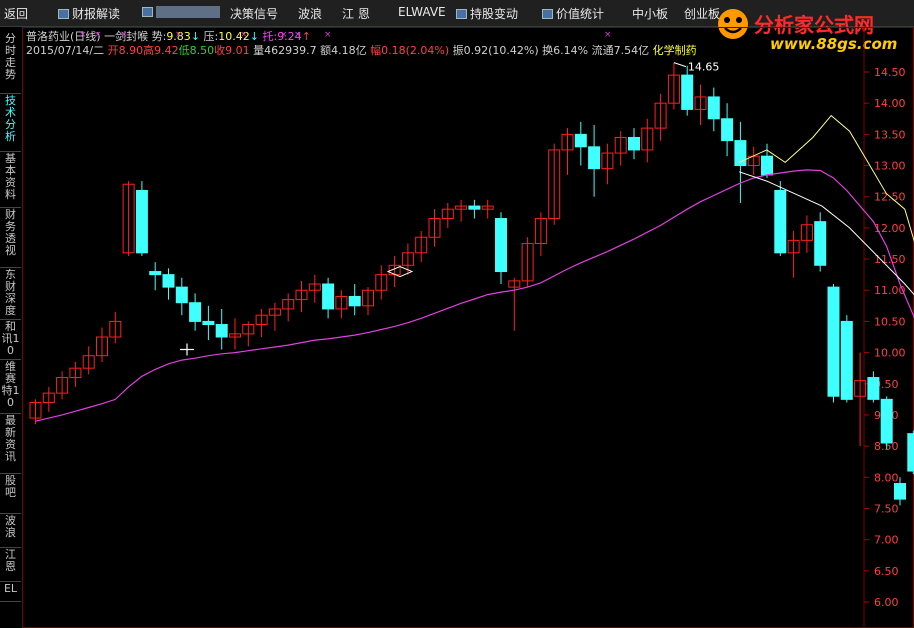 Image resolution: width=914 pixels, height=628 pixels. I want to click on sidebar-item-8: 股吧, so click(10, 493).